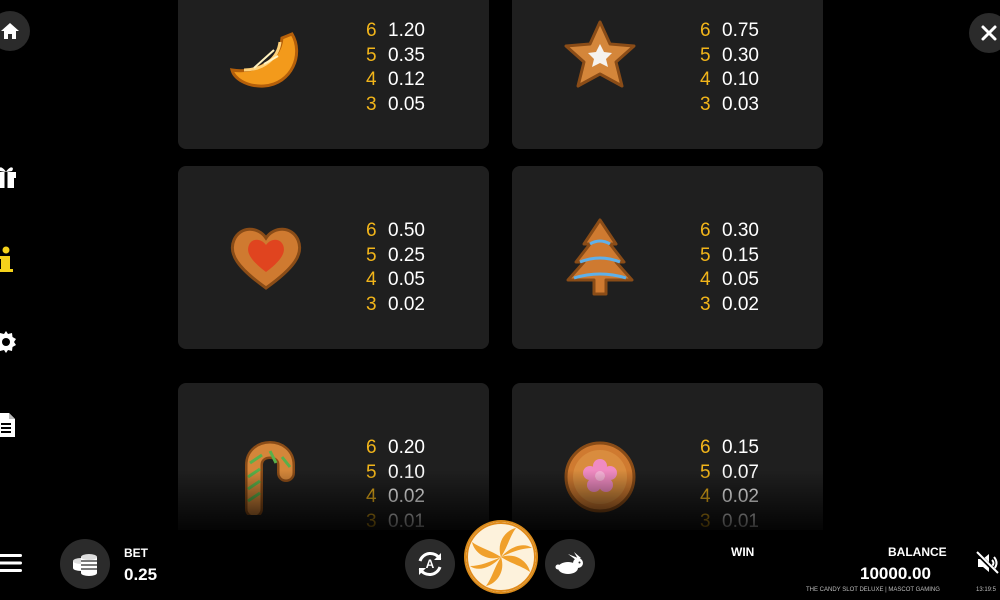  What do you see at coordinates (395, 55) in the screenshot?
I see `pay-row: 5 0.35` at bounding box center [395, 55].